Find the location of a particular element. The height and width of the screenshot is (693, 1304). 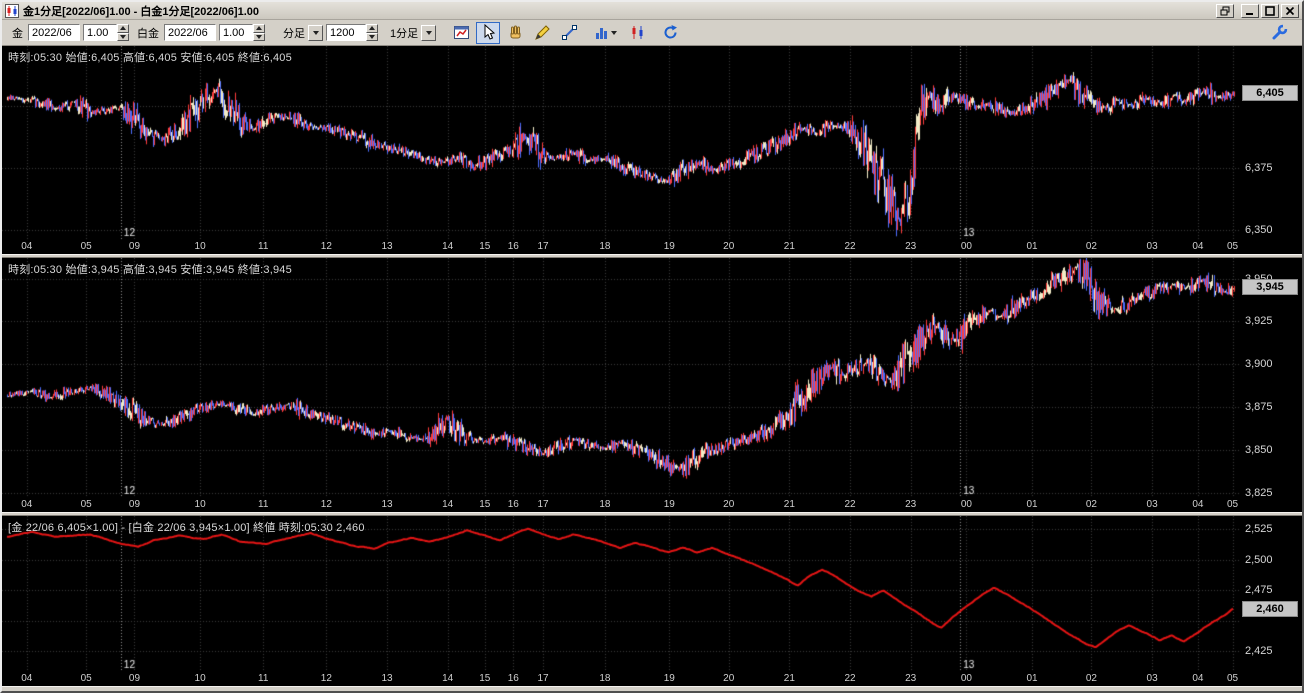

maximize-icon is located at coordinates (1270, 10).